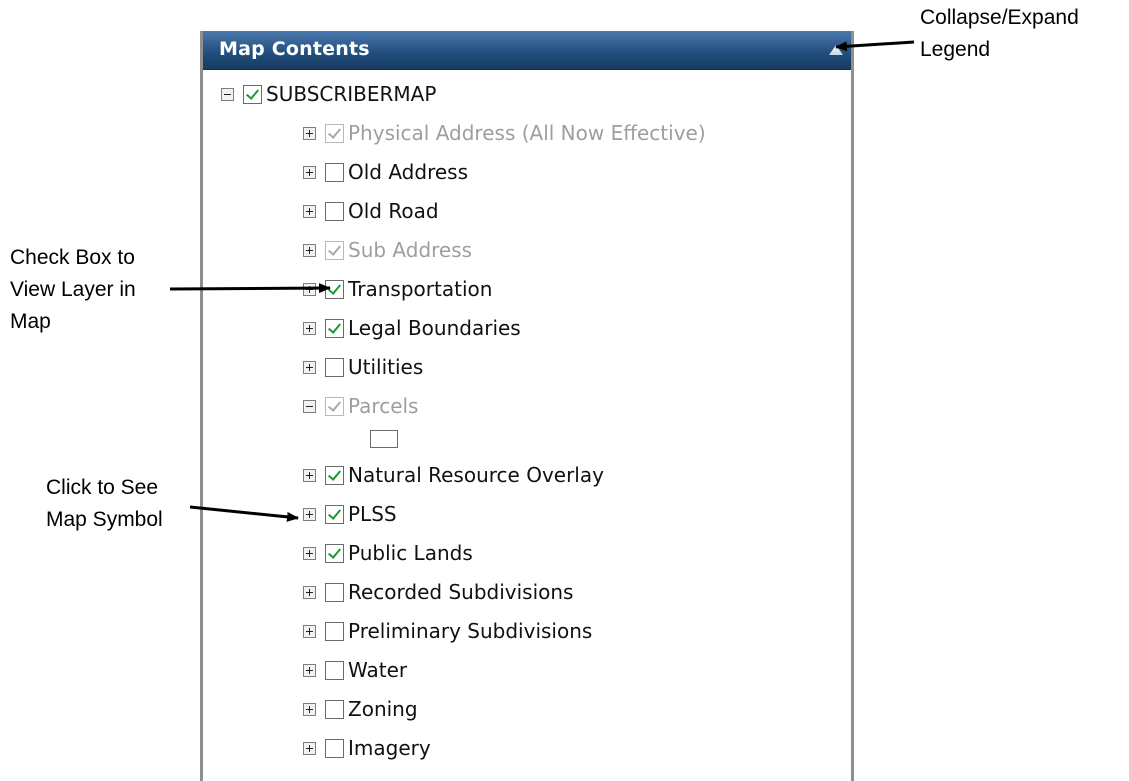 This screenshot has width=1129, height=781. I want to click on arrow-collapse, so click(875, 46).